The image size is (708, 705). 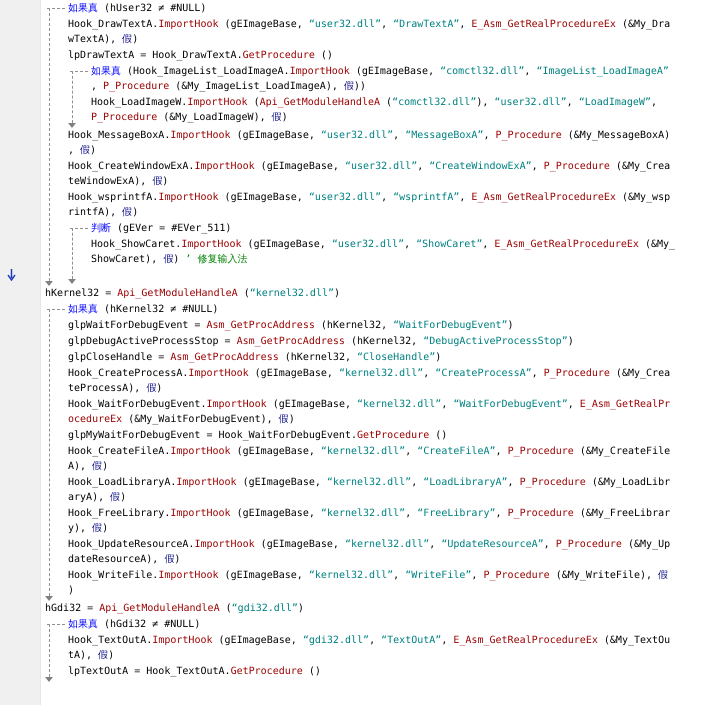 I want to click on code-line: Hook_DrawTextA.ImportHook (gEImageBase, “user32.dll”, “DrawTextA”, E_Asm_GetRealProcedureEx (&My_Dra, so click(x=370, y=25).